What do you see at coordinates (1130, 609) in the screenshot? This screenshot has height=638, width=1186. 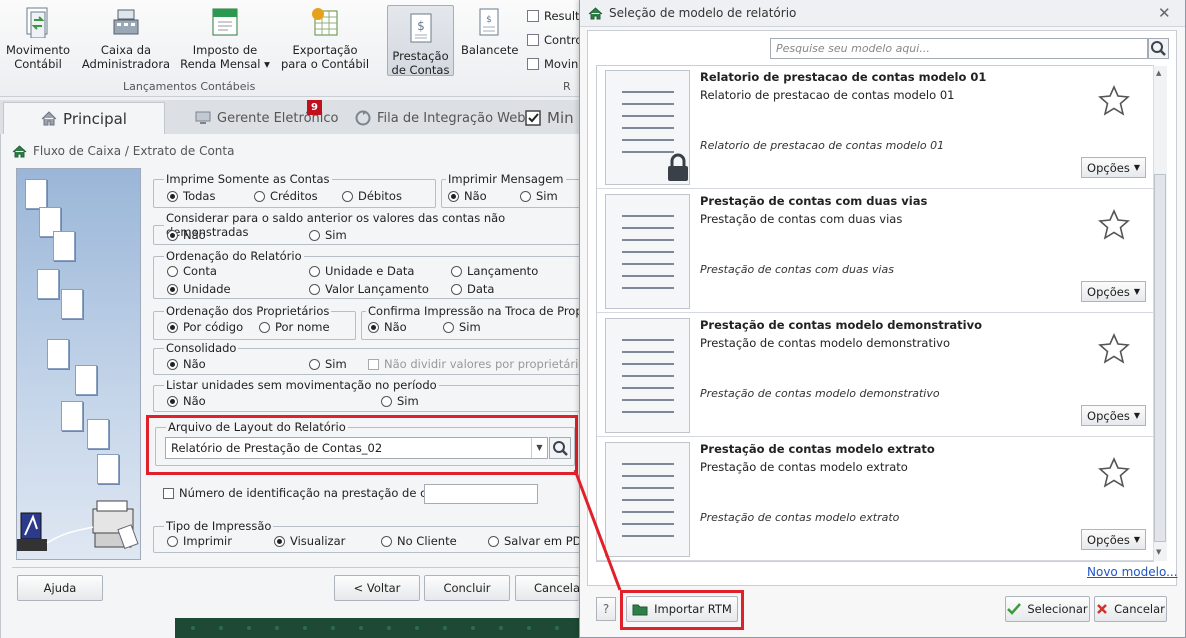 I see `cancelar-dialog-button: Cancelar` at bounding box center [1130, 609].